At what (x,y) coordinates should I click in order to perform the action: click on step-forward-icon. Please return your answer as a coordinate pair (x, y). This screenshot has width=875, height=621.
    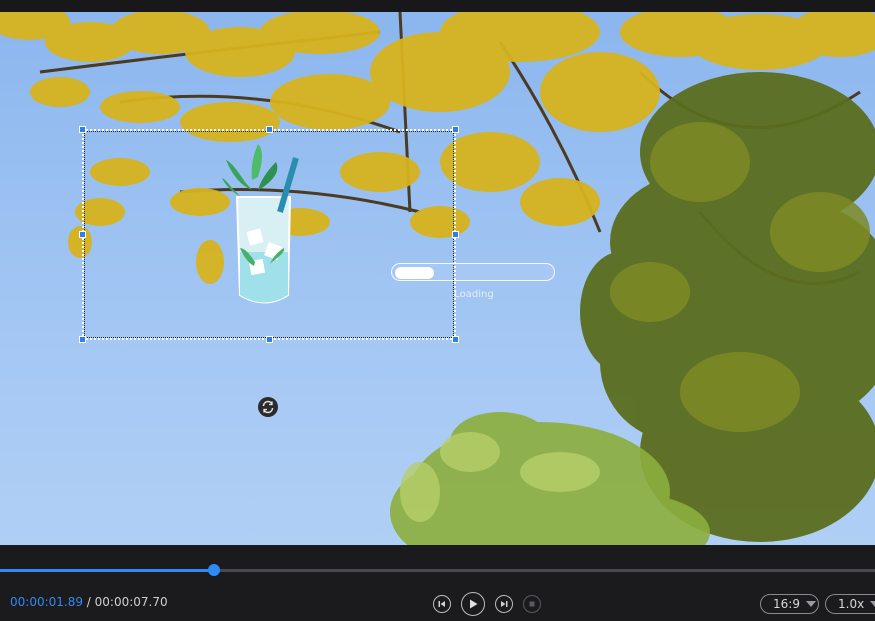
    Looking at the image, I should click on (504, 604).